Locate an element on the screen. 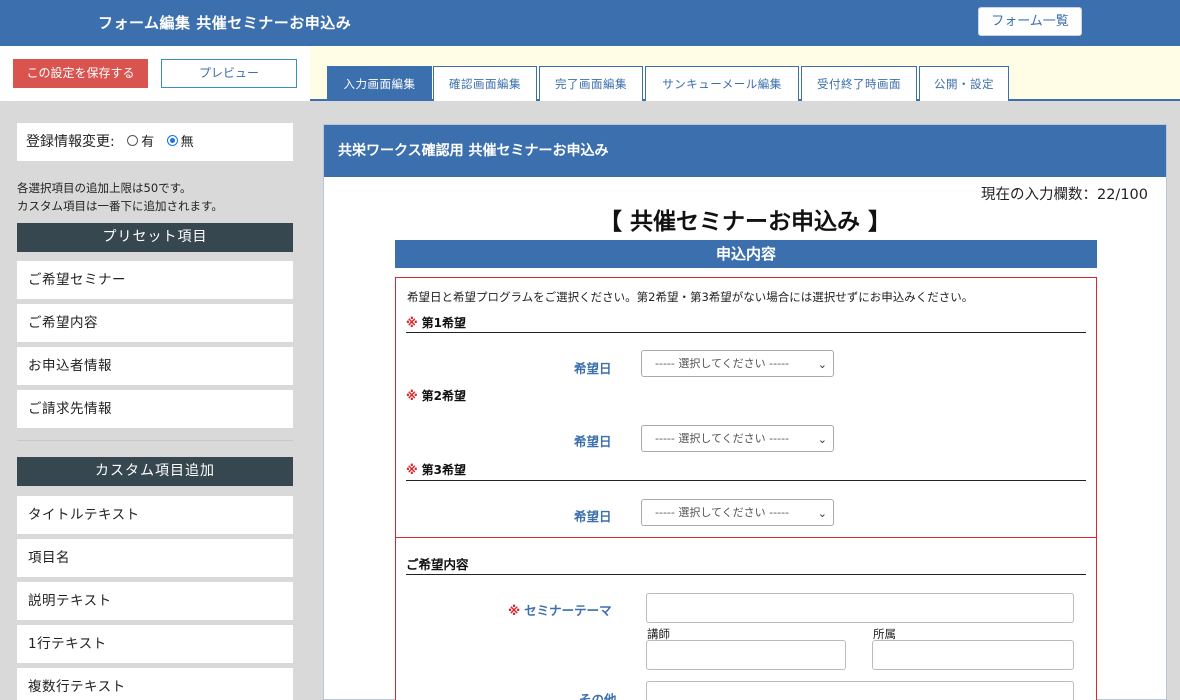 The image size is (1180, 700). form-title: 【 共催セミナーお申込み 】 is located at coordinates (744, 222).